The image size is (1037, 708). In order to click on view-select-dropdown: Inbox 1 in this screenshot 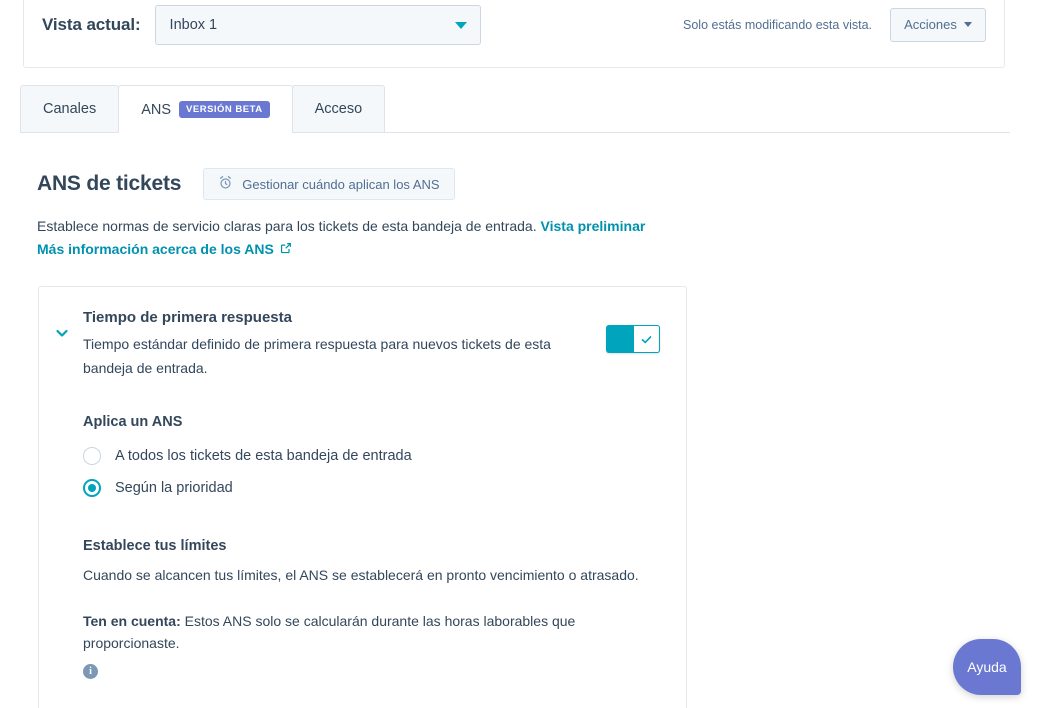, I will do `click(317, 24)`.